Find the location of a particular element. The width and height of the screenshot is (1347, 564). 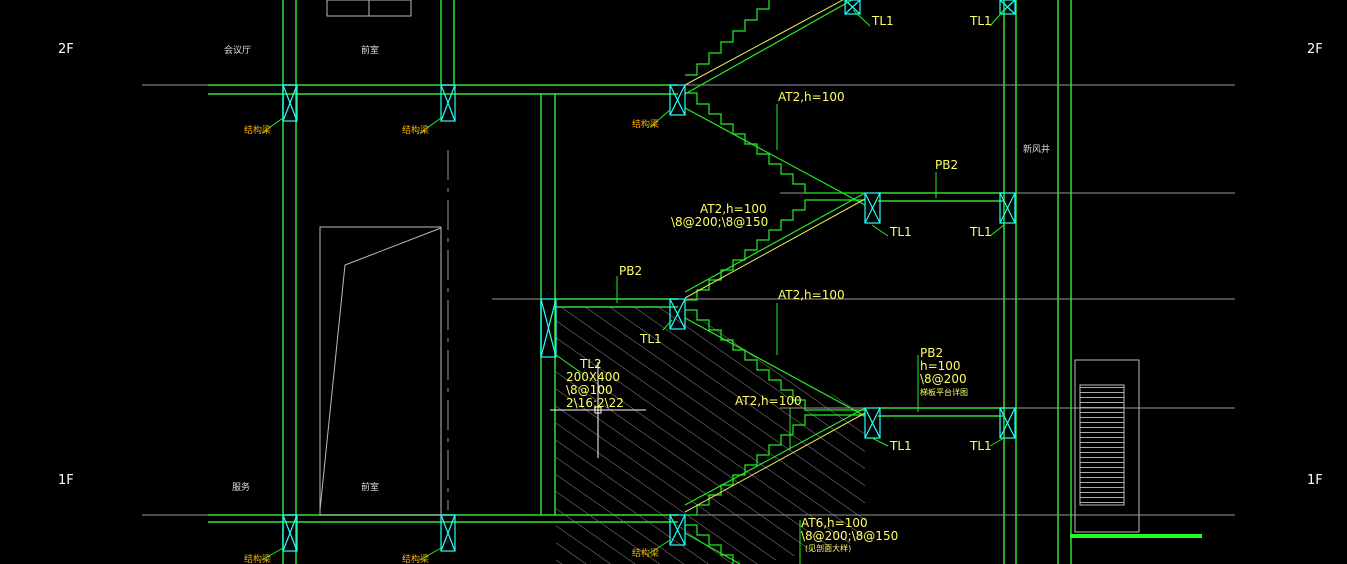

beam-box-1f-mid is located at coordinates (448, 533).